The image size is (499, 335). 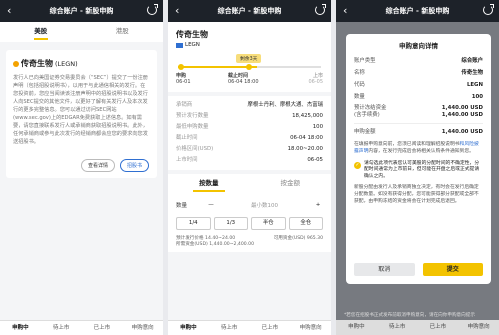 What do you see at coordinates (418, 269) in the screenshot?
I see `modal-actions: 取消 提交` at bounding box center [418, 269].